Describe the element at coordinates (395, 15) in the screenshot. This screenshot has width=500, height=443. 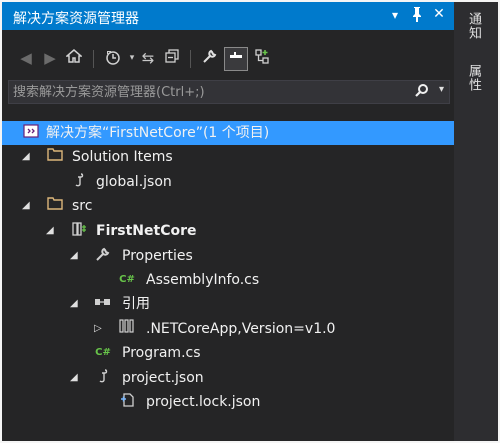
I see `window-menu-button: ▾` at that location.